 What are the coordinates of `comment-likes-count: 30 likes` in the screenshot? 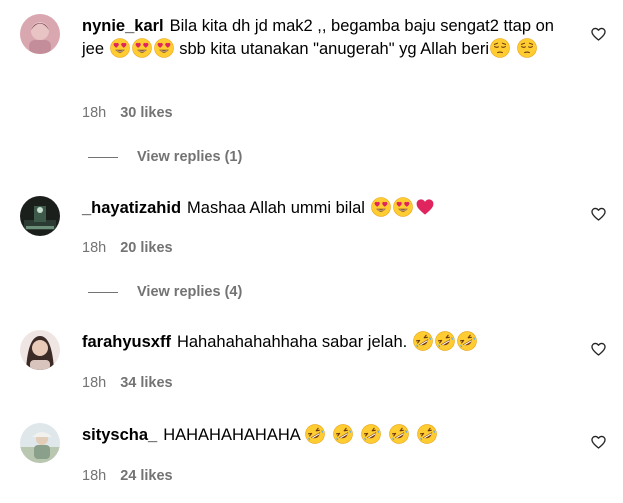 It's located at (146, 113).